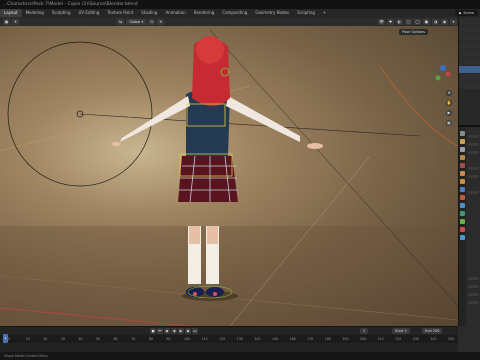 The image size is (480, 360). What do you see at coordinates (451, 339) in the screenshot?
I see `timeline-tick-label: 250` at bounding box center [451, 339].